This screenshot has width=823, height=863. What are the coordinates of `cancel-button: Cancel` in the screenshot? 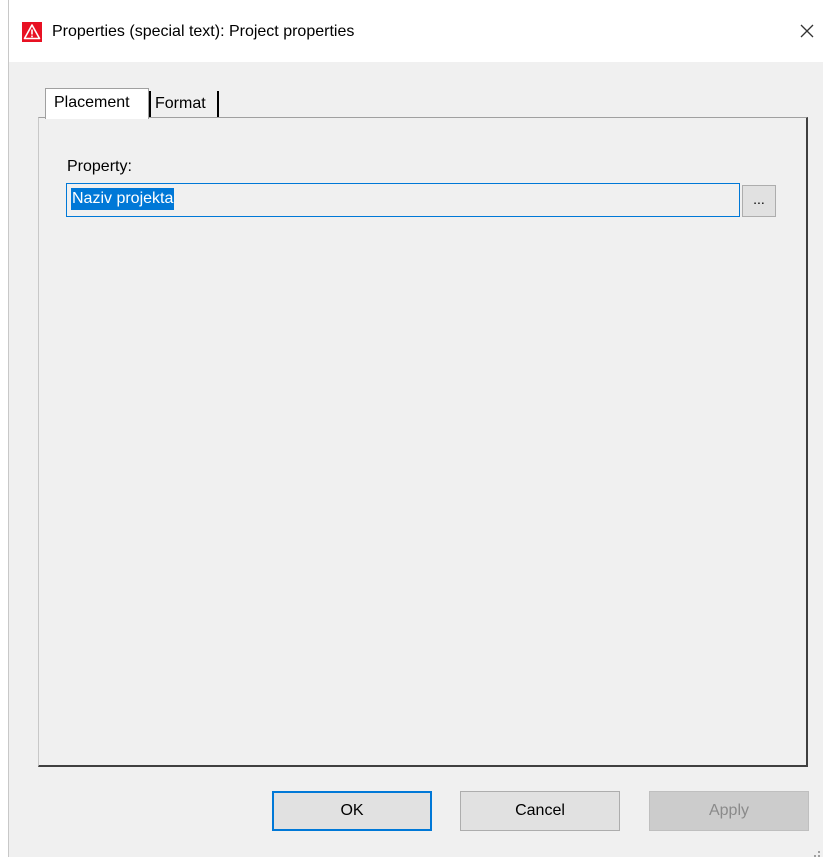 It's located at (540, 811).